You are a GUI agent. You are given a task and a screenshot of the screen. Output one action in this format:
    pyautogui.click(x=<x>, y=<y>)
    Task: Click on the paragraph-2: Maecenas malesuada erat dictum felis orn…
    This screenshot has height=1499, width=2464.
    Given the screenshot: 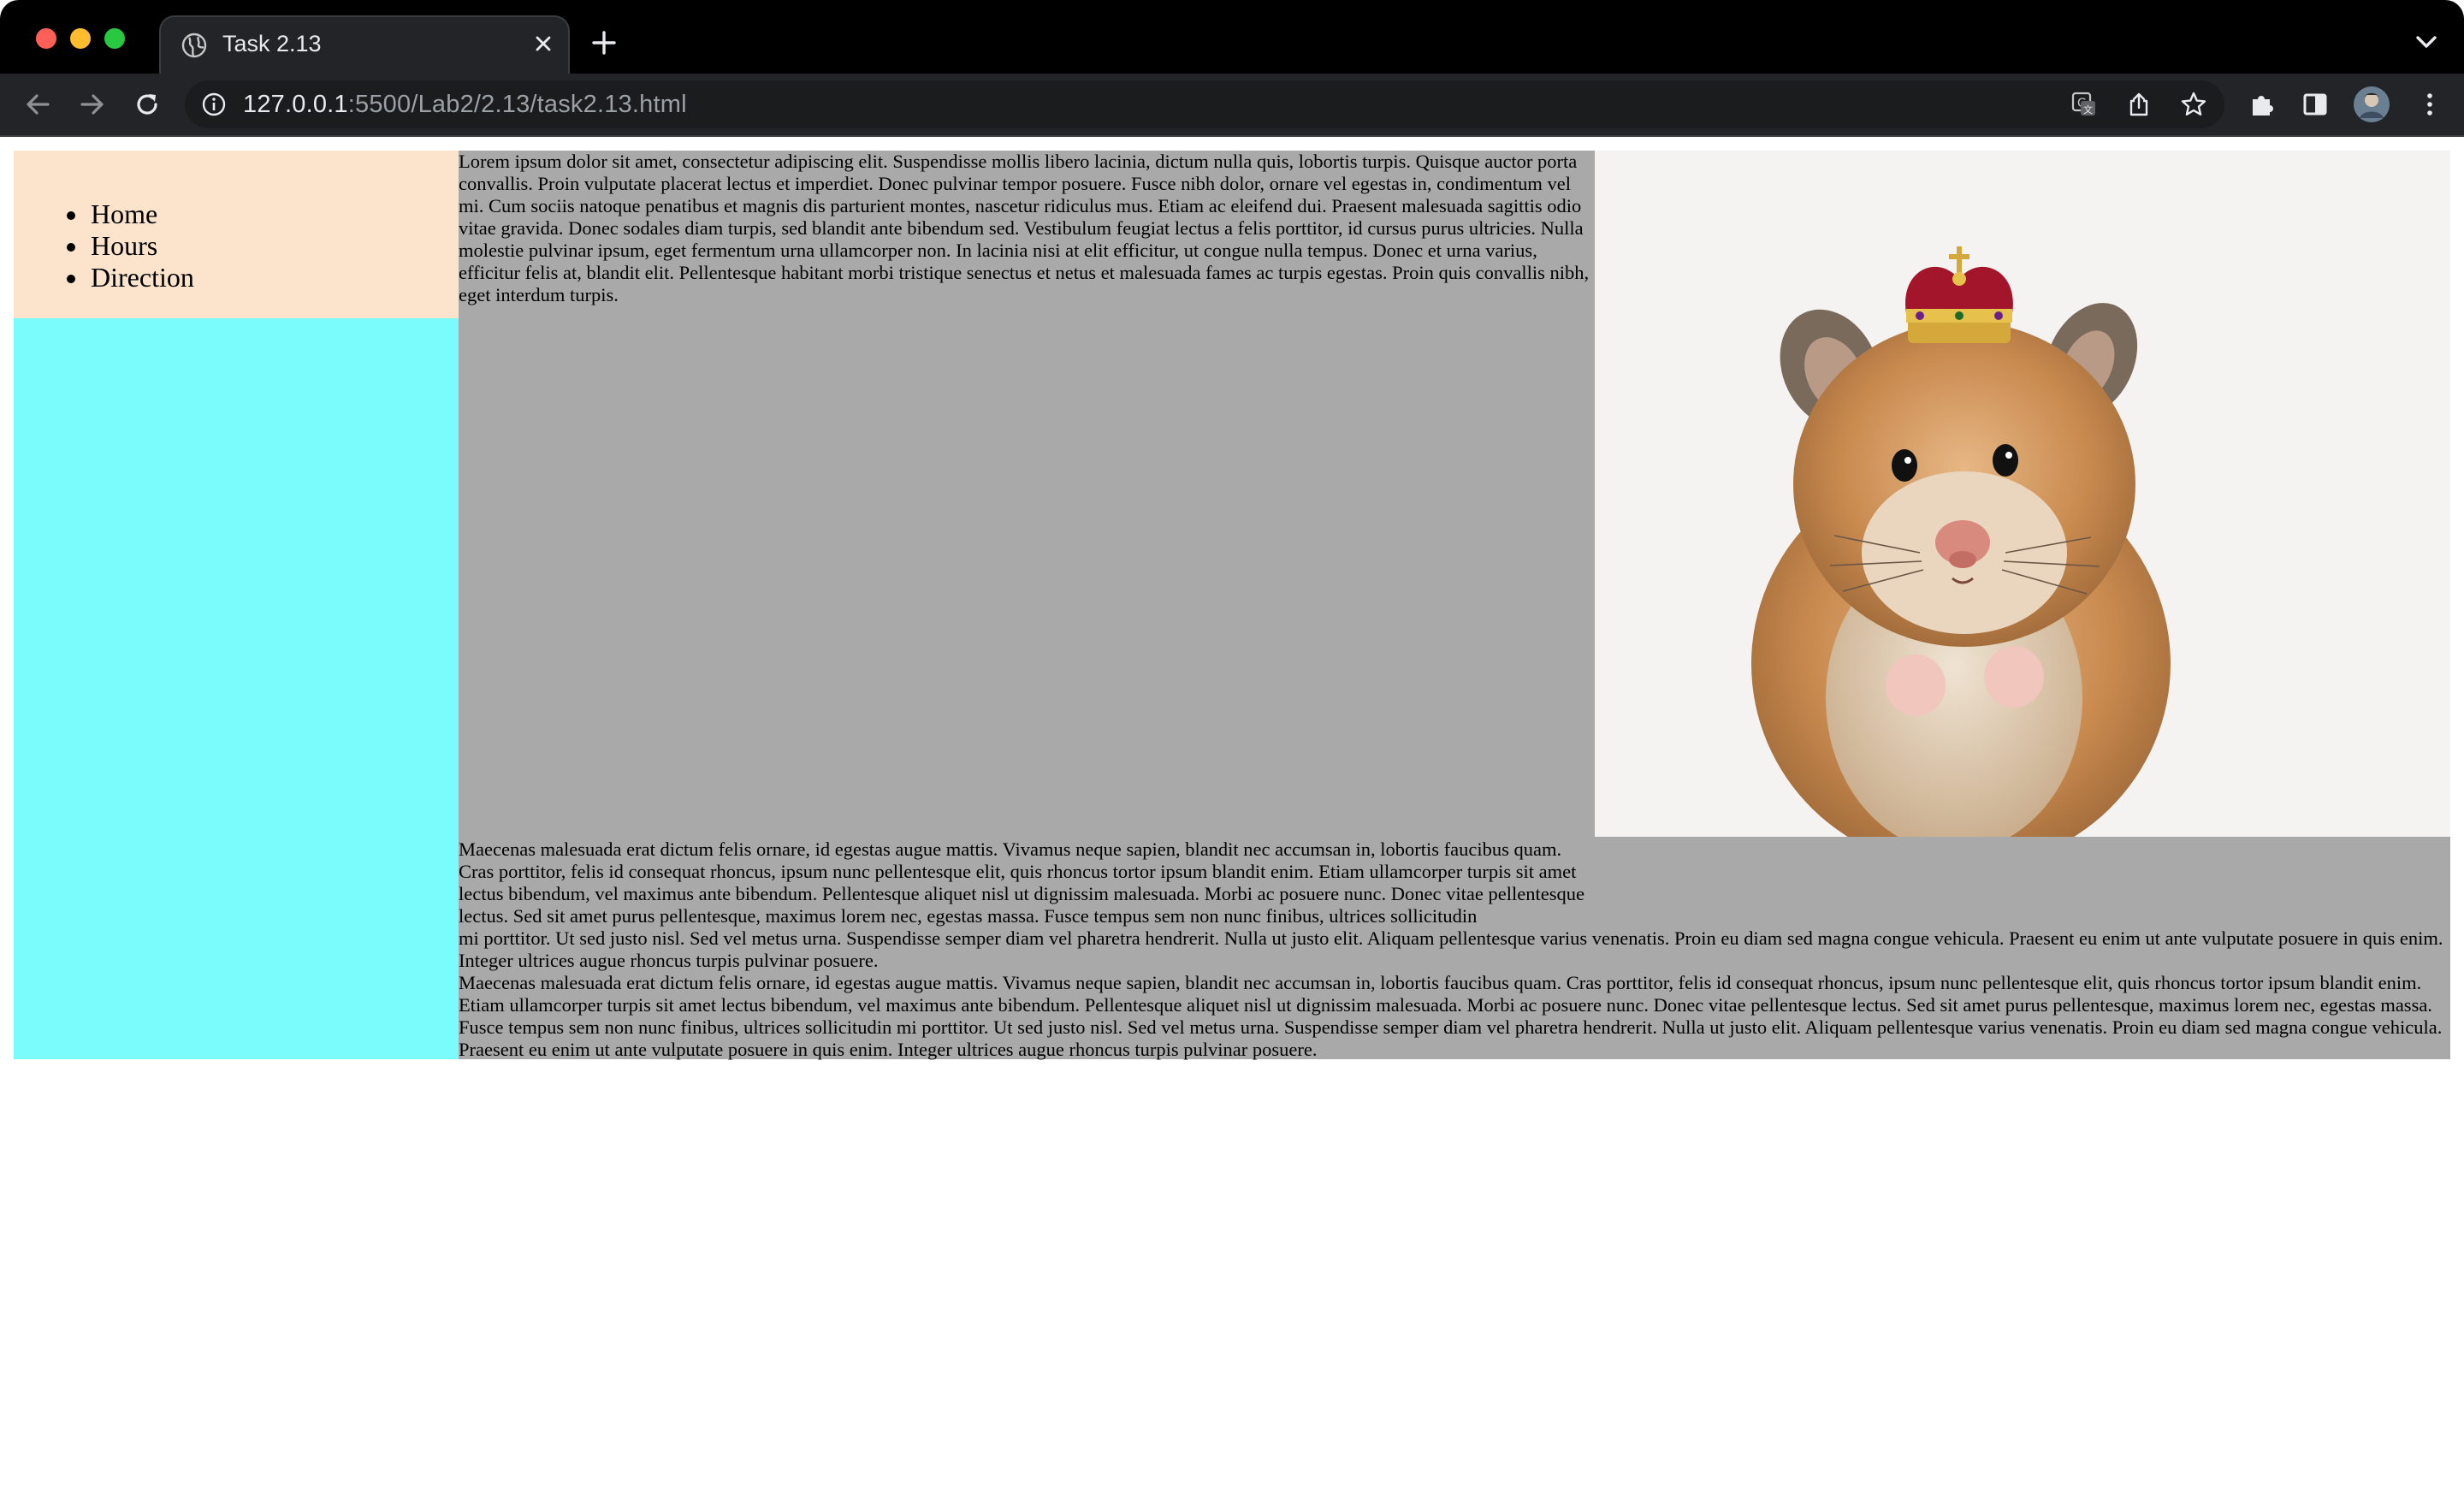 What is the action you would take?
    pyautogui.click(x=1454, y=905)
    